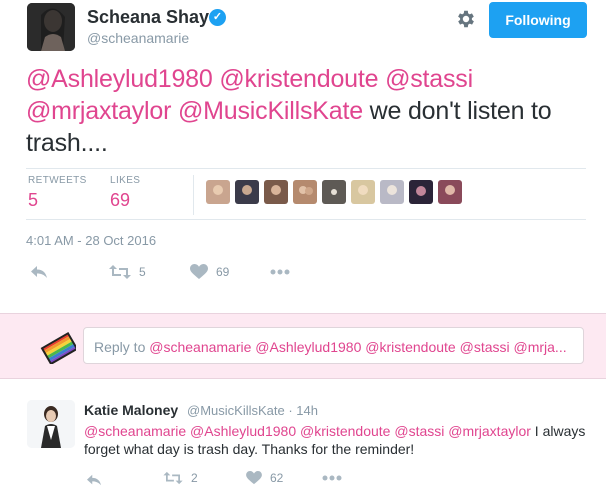  What do you see at coordinates (298, 79) in the screenshot?
I see `tweet-mention-kristendoute: @kristendoute` at bounding box center [298, 79].